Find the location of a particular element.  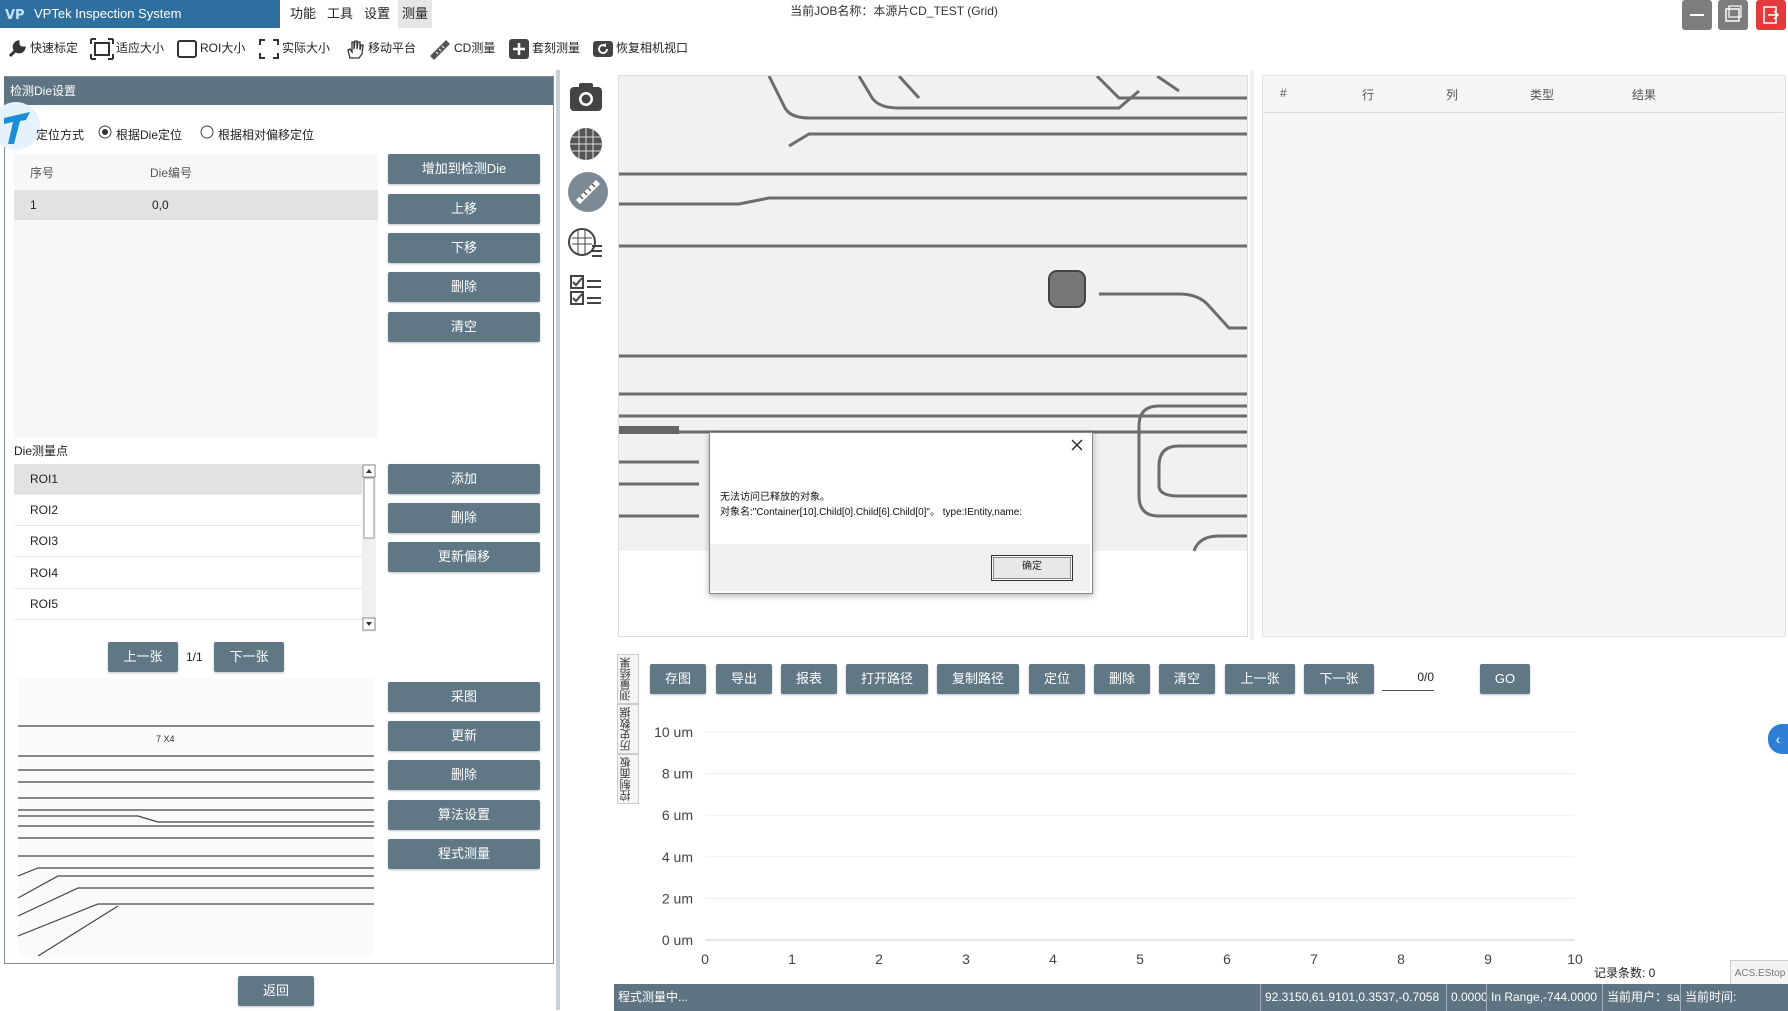

move-stage-button: 移动平台 is located at coordinates (380, 48).